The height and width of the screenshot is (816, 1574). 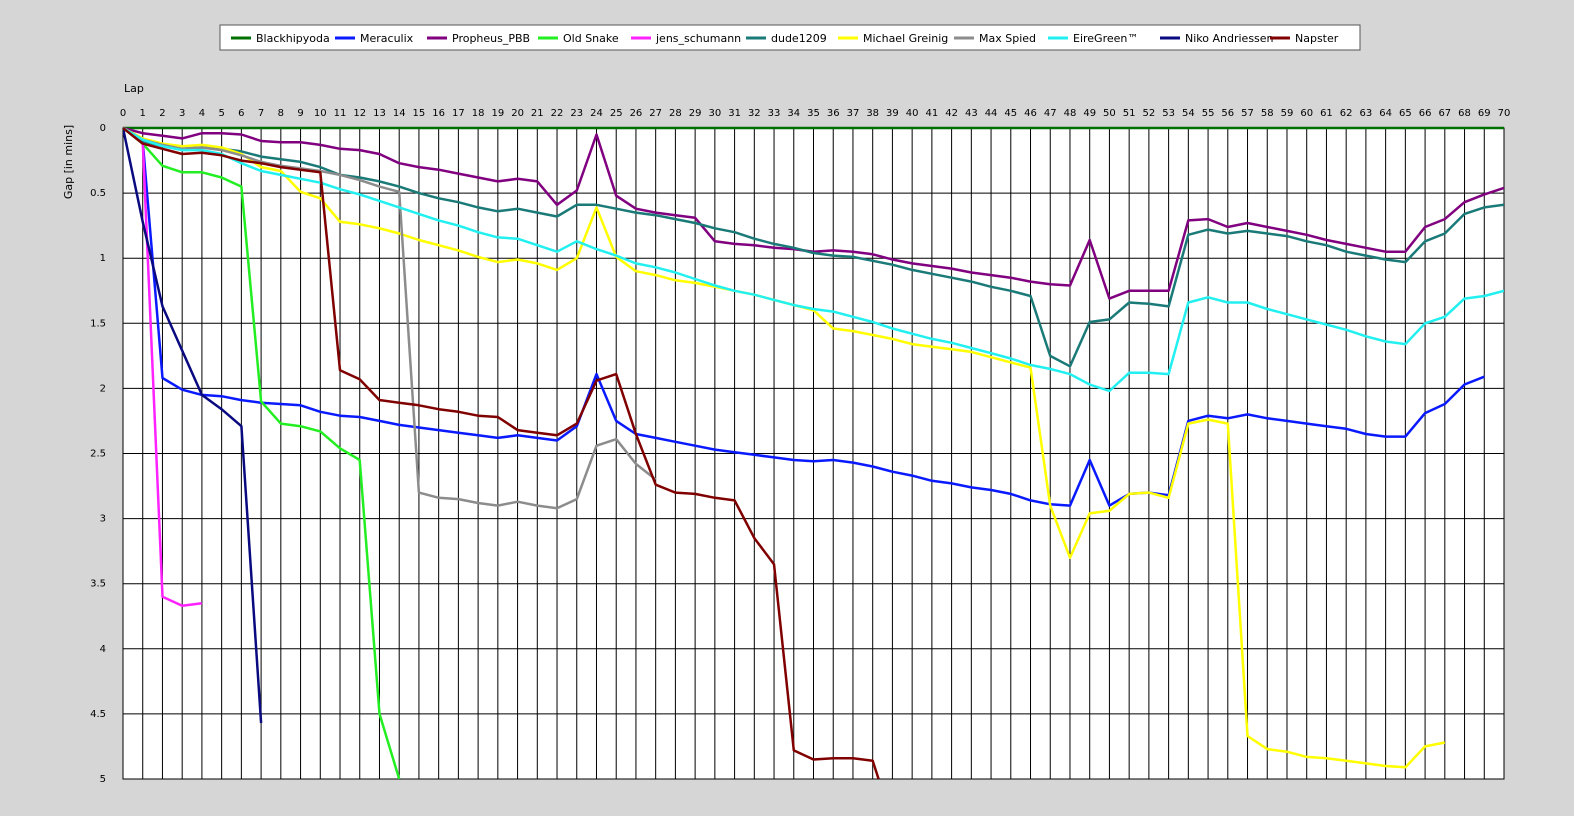 I want to click on y-tick-label: 5, so click(x=103, y=779).